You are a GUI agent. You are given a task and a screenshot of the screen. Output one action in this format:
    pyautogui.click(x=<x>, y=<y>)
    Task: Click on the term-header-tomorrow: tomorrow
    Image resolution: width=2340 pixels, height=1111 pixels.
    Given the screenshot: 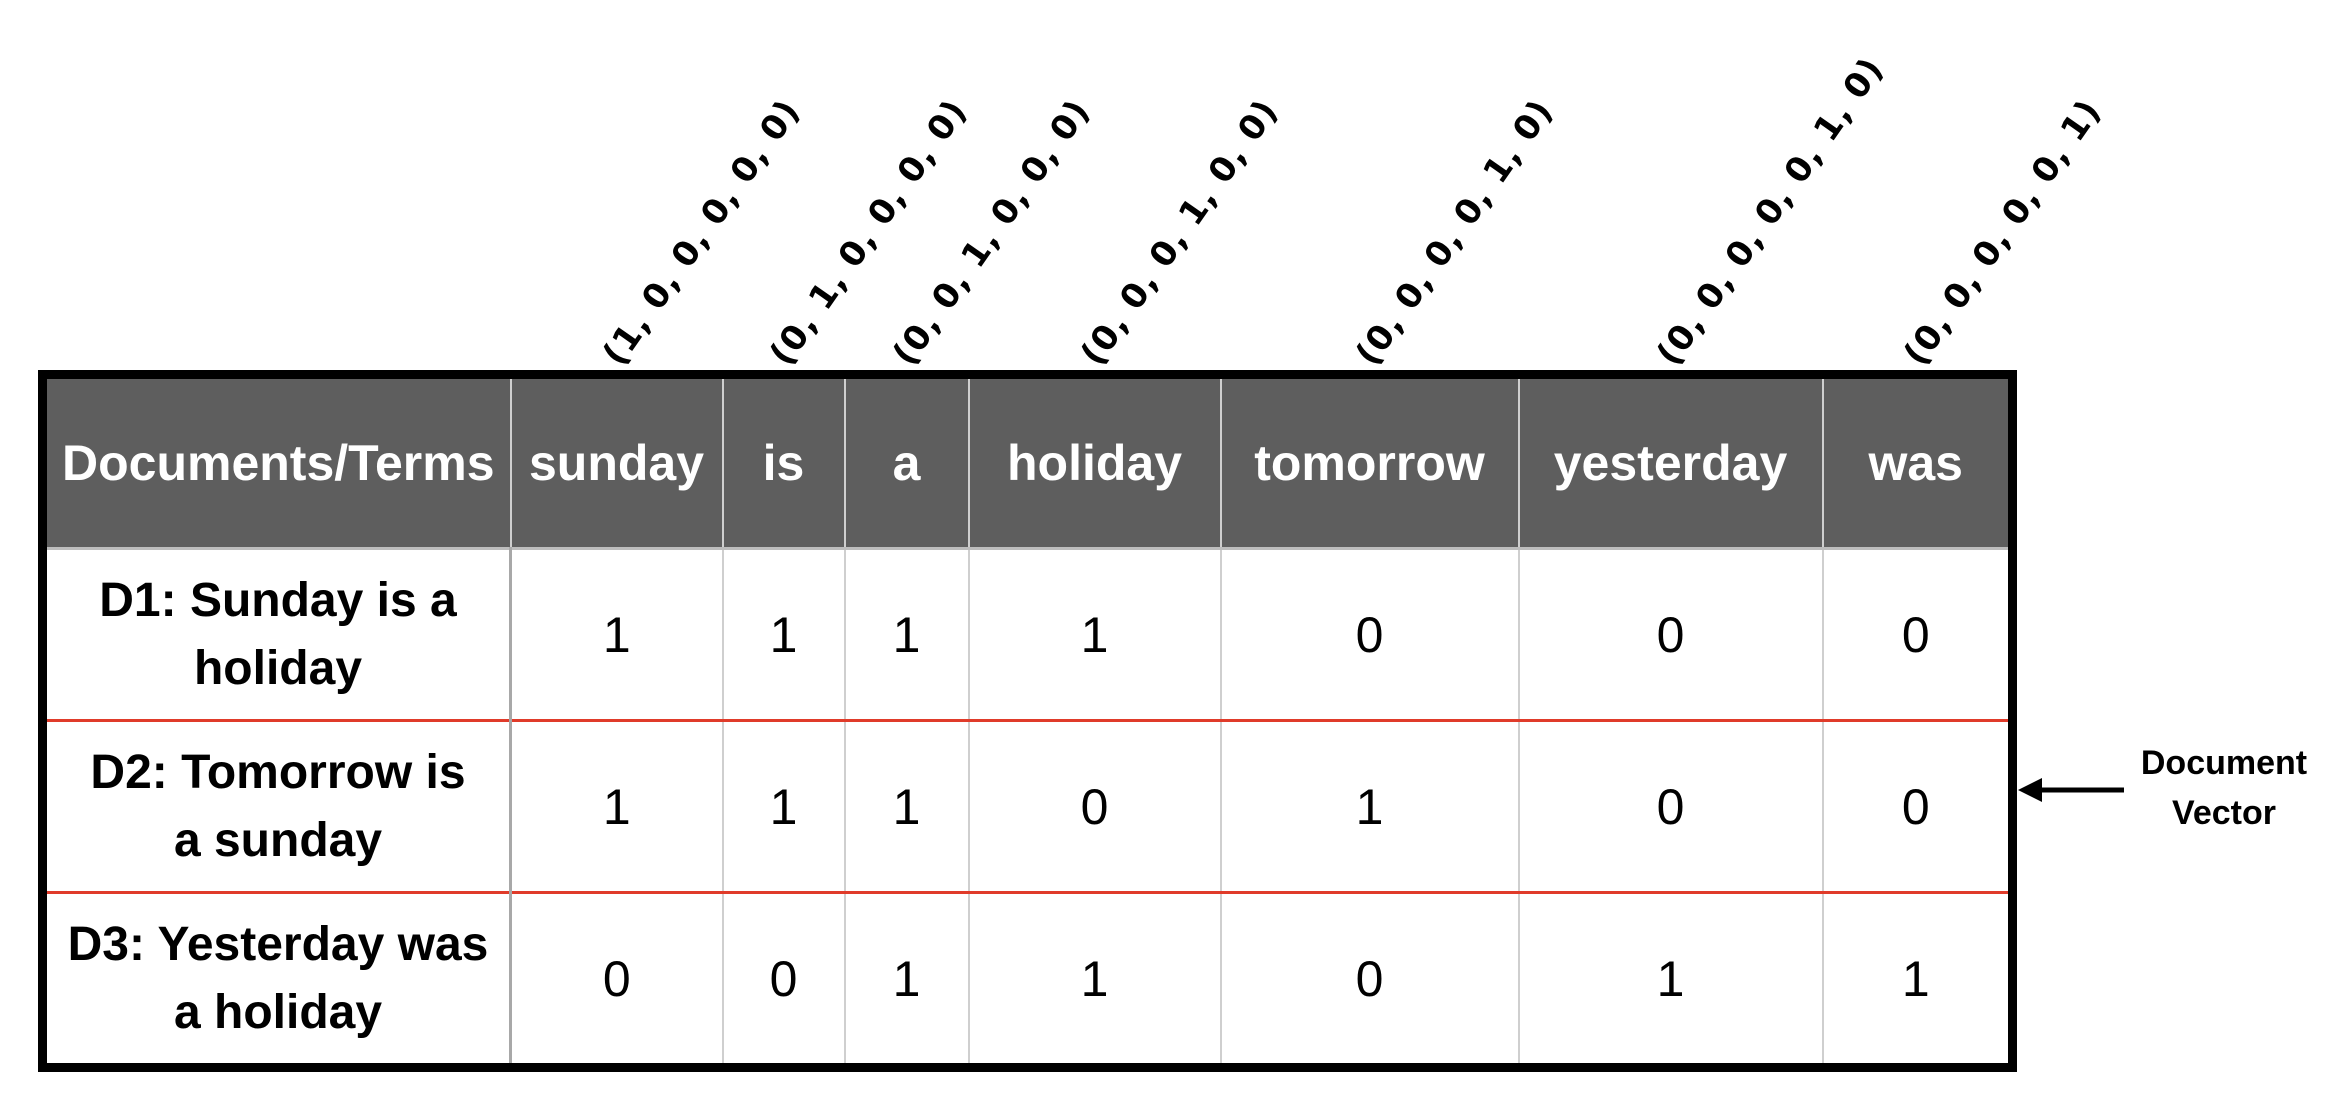 What is the action you would take?
    pyautogui.click(x=1369, y=461)
    